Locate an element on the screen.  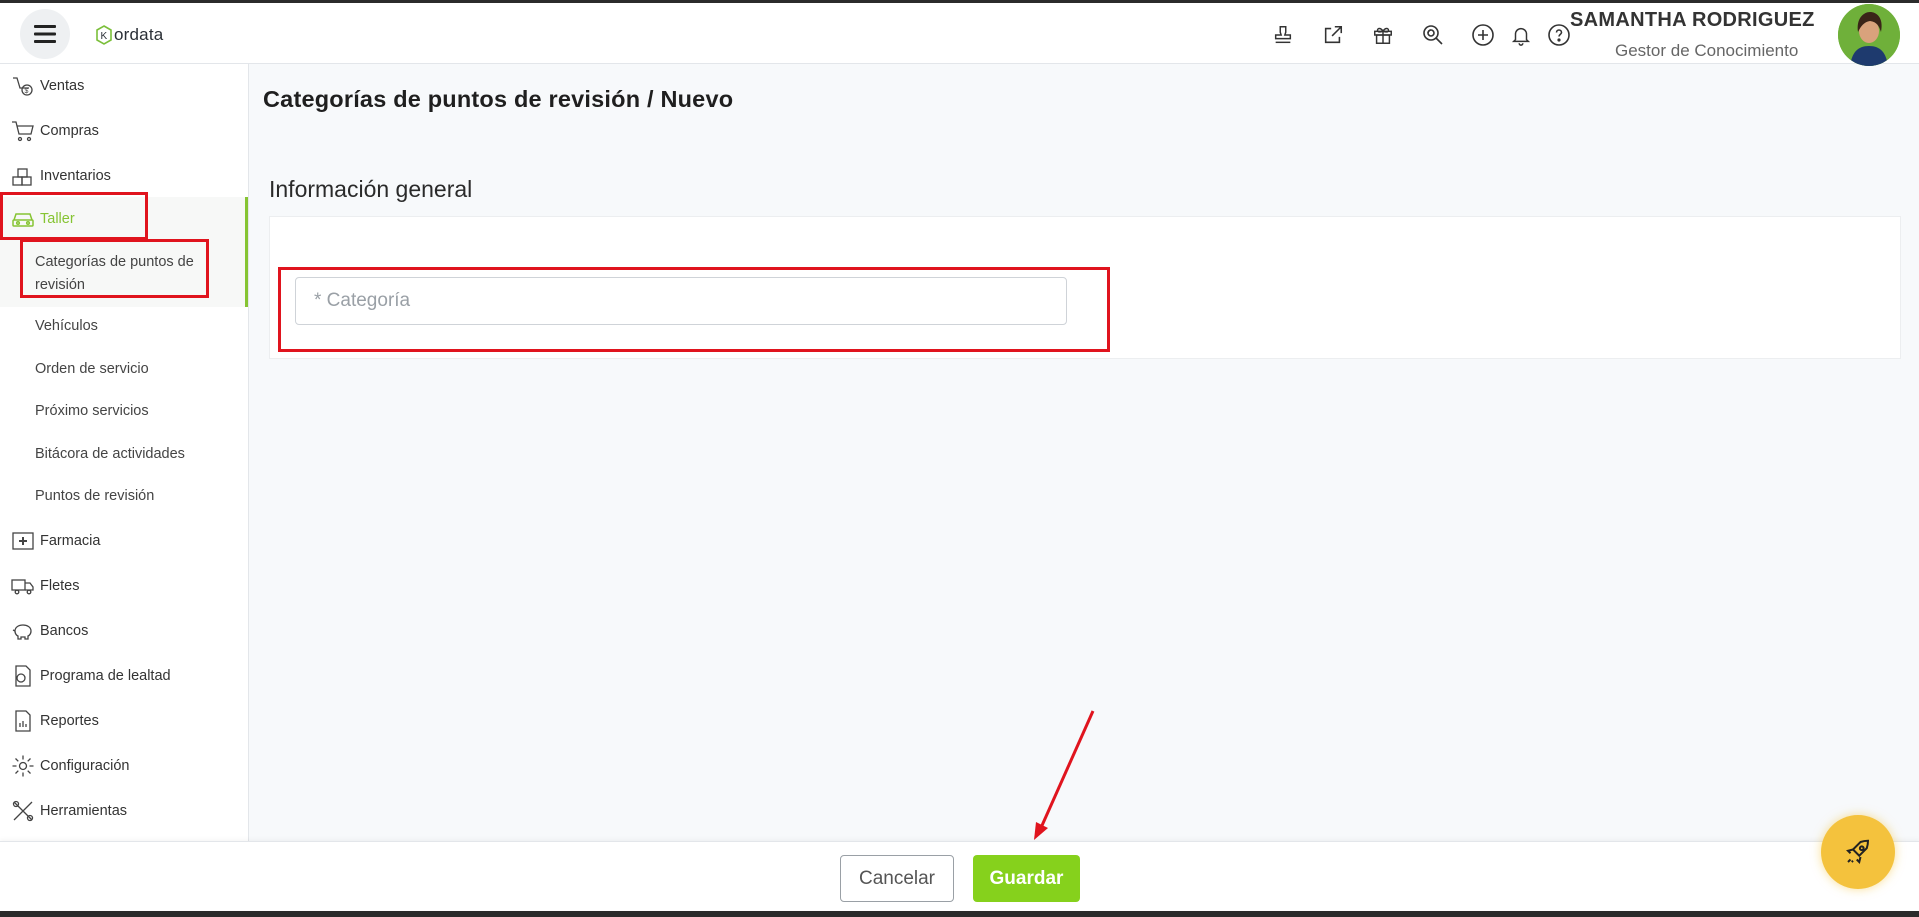
stamp-button is located at coordinates (1283, 35).